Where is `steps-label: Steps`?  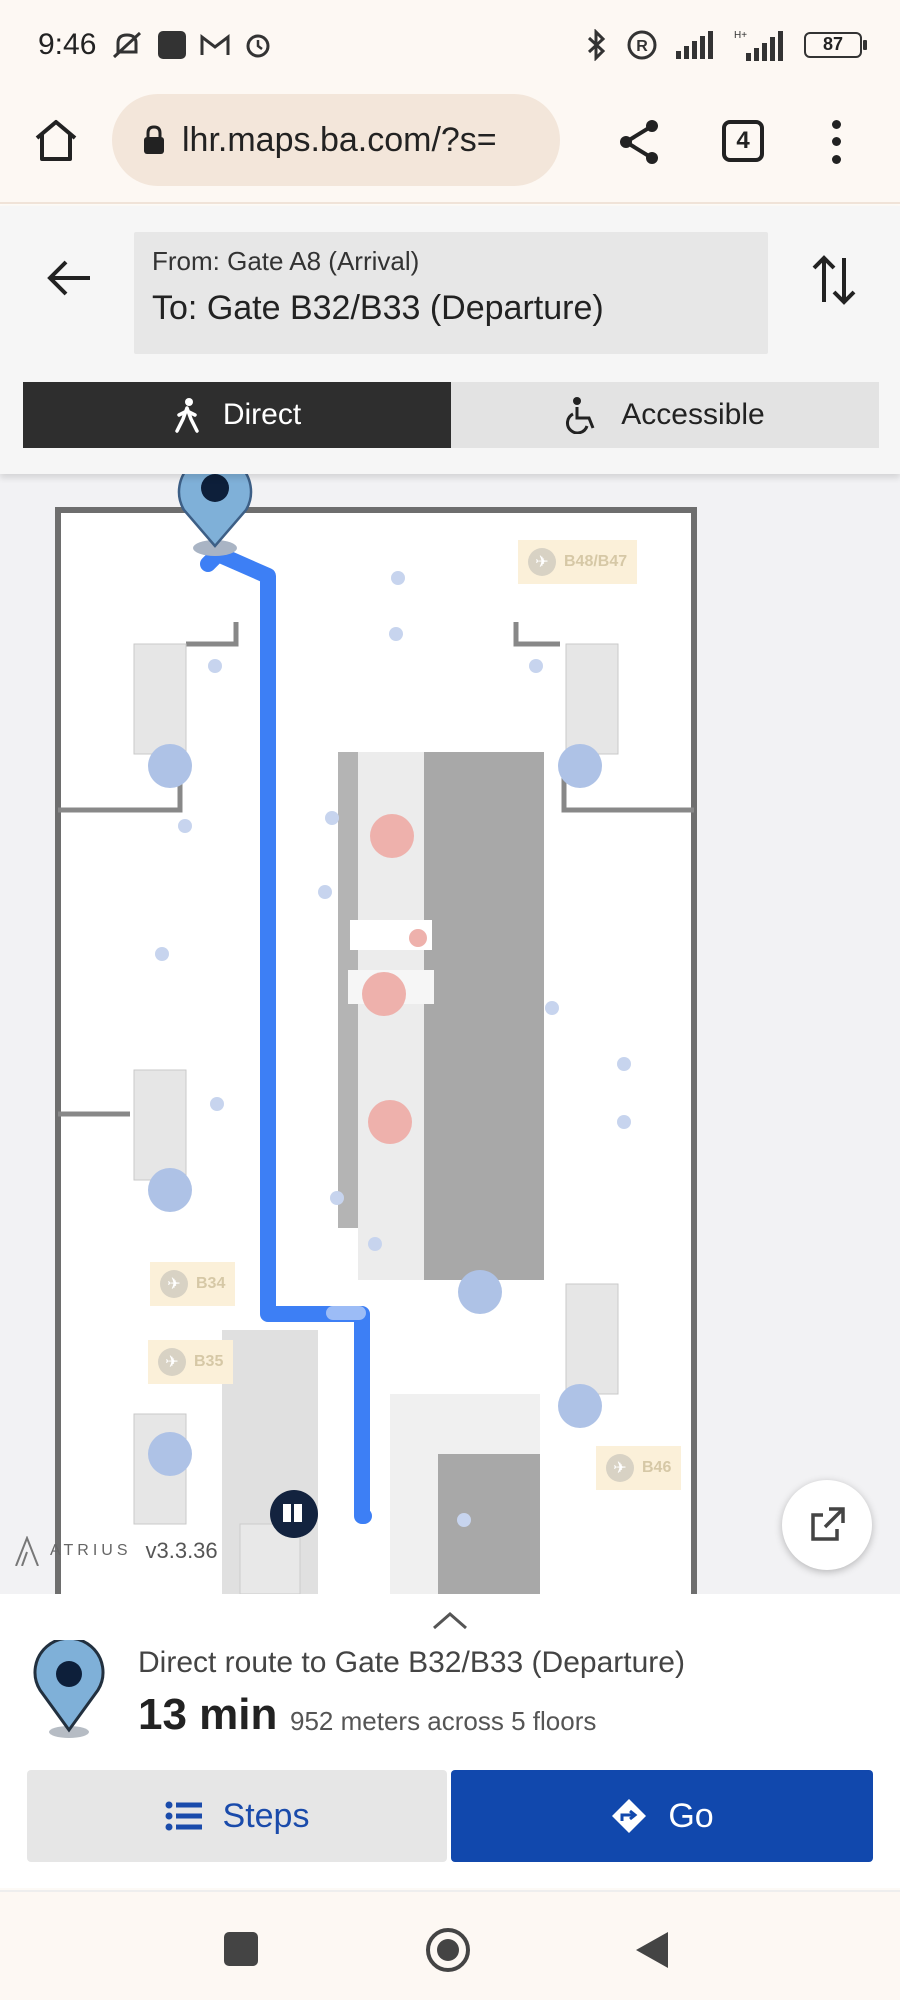 steps-label: Steps is located at coordinates (266, 1815).